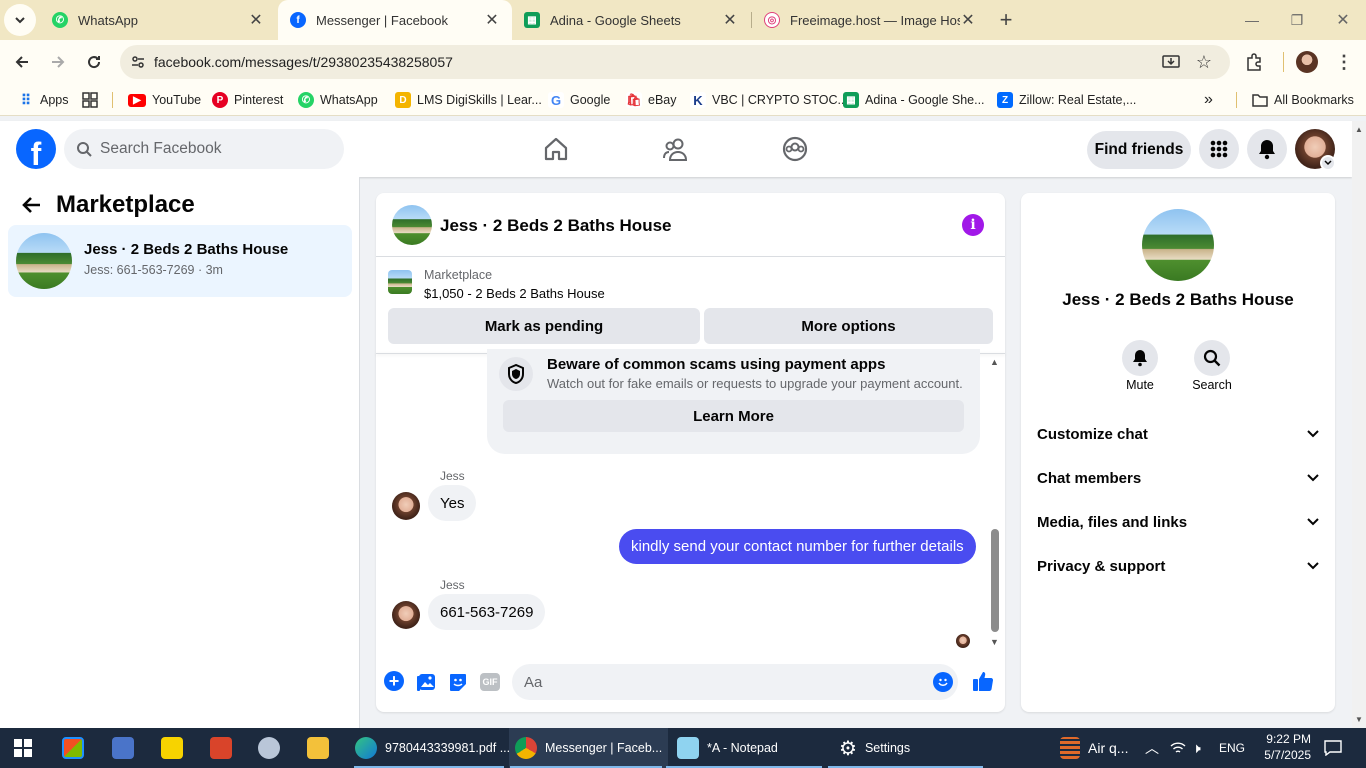 The height and width of the screenshot is (768, 1366). I want to click on more-bookmarks-icon: », so click(1208, 100).